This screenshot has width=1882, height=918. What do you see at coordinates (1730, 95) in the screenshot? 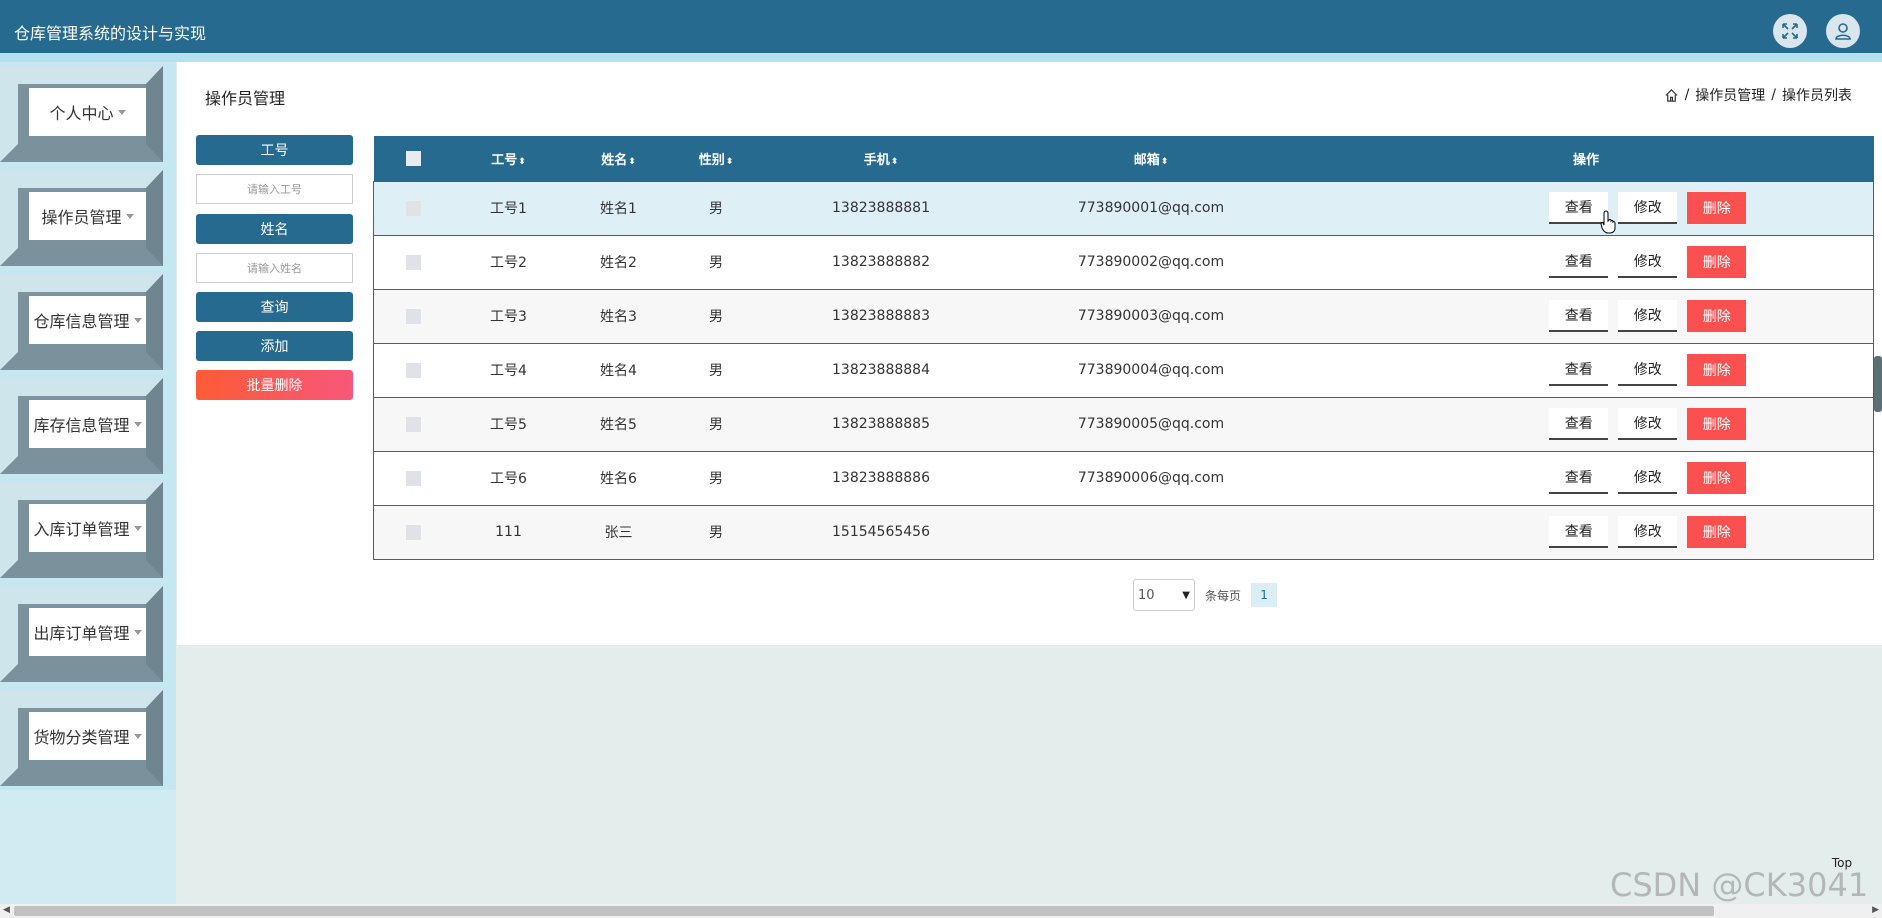
I see `breadcrumb-item: 操作员管理` at bounding box center [1730, 95].